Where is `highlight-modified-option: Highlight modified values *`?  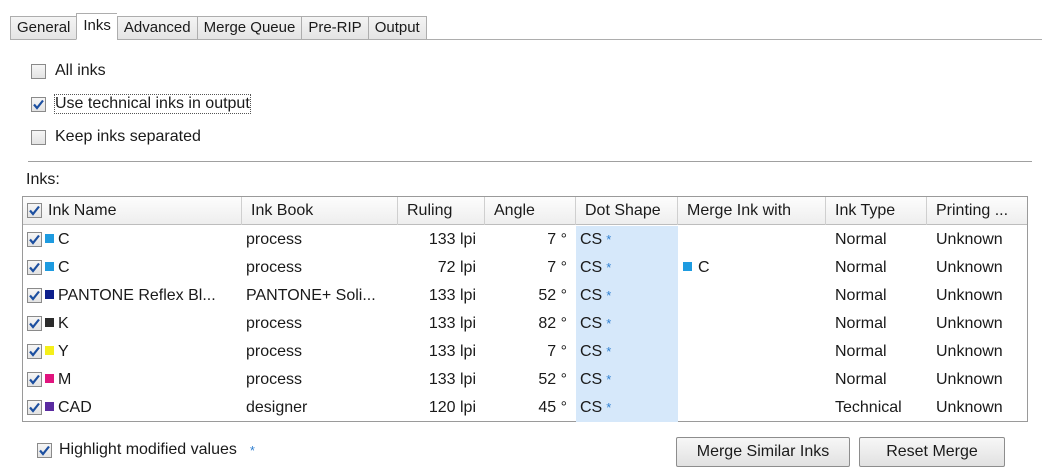
highlight-modified-option: Highlight modified values * is located at coordinates (146, 450).